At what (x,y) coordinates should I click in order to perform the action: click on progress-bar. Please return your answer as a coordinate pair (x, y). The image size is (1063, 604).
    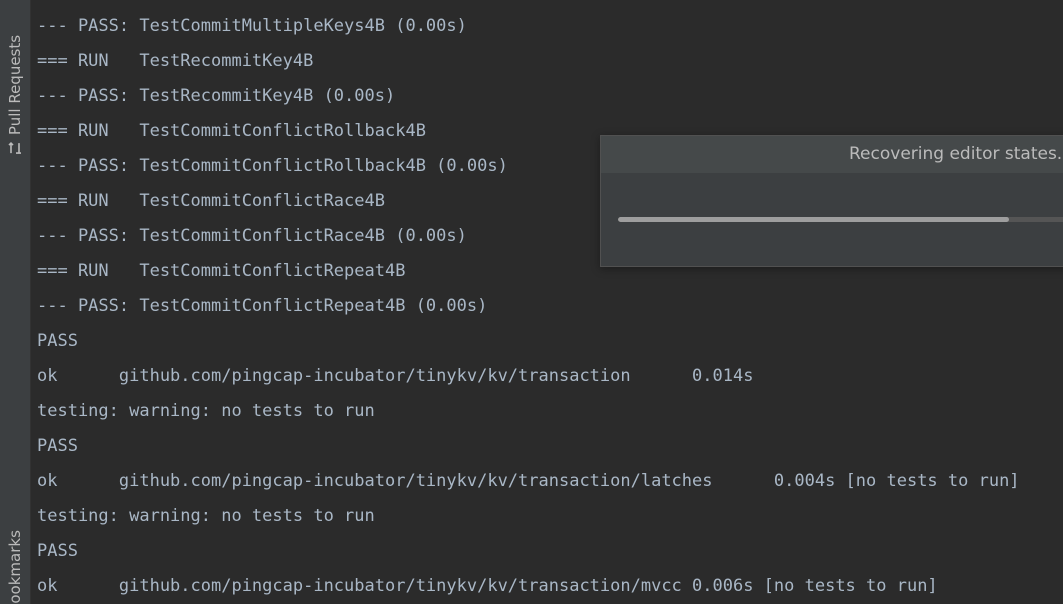
    Looking at the image, I should click on (840, 219).